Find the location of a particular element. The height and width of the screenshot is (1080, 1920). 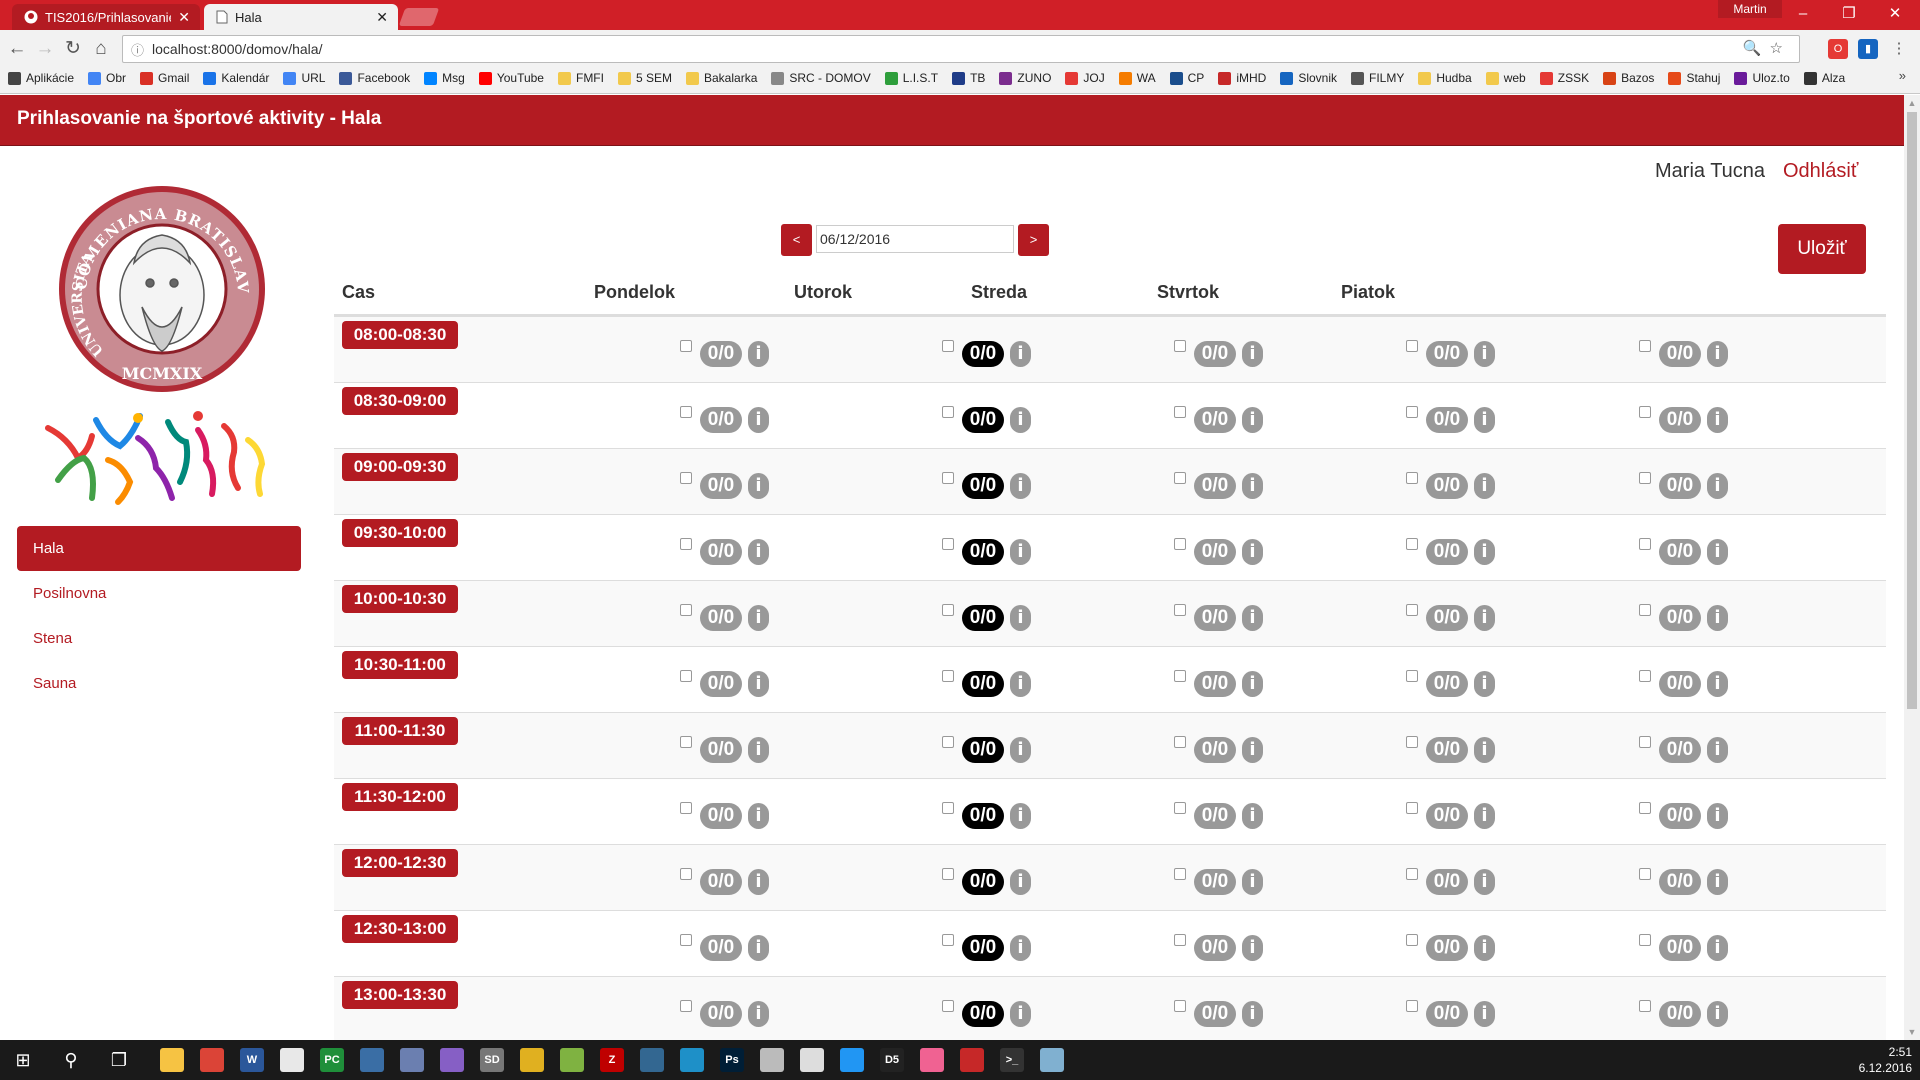

bookmark-item: Aplikácie is located at coordinates (41, 78).